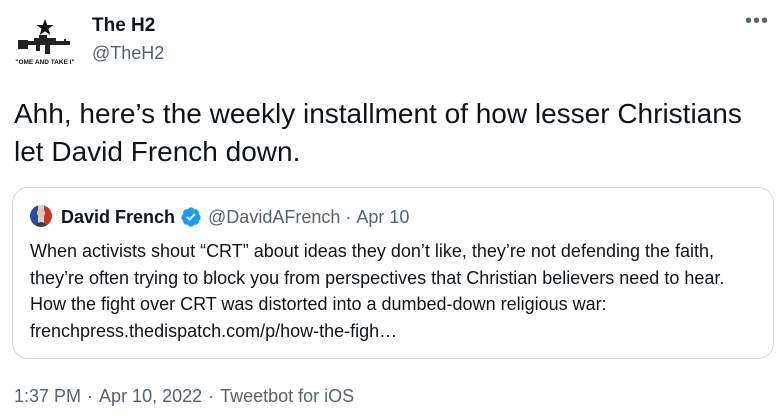  I want to click on tweet-meta: 1:37 PM · Apr 10, 2022 · Tweetbot for iOS, so click(184, 396).